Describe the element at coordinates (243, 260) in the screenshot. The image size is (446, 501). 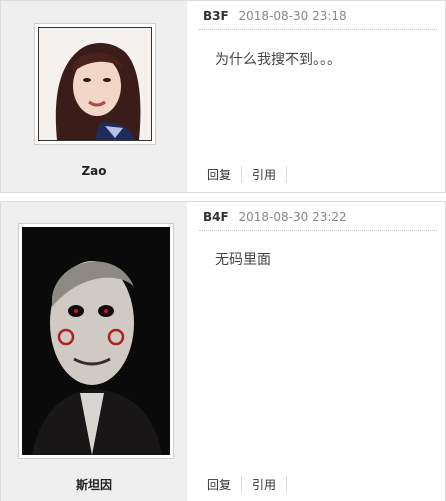
I see `post-body-text: 无码里面` at that location.